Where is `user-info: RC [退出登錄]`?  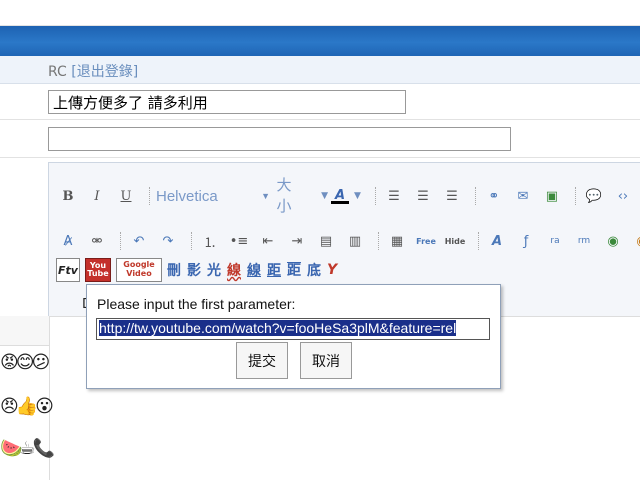
user-info: RC [退出登錄] is located at coordinates (93, 71).